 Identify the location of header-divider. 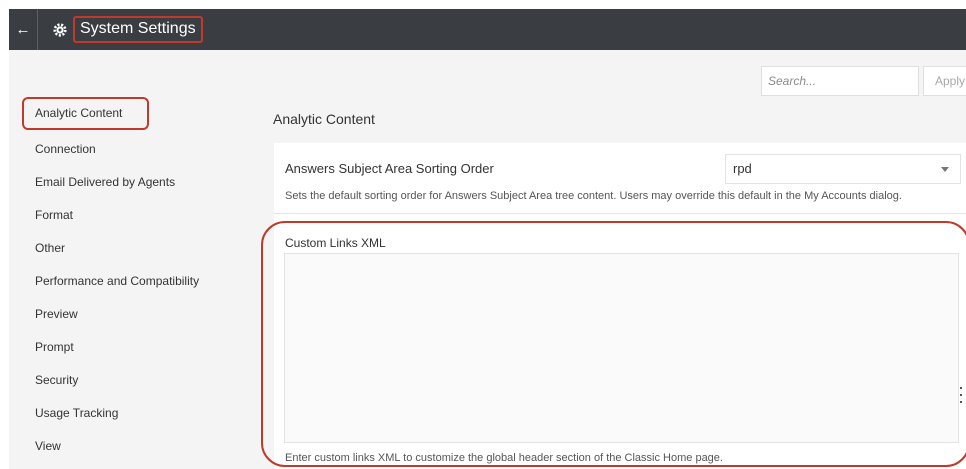
(37, 29).